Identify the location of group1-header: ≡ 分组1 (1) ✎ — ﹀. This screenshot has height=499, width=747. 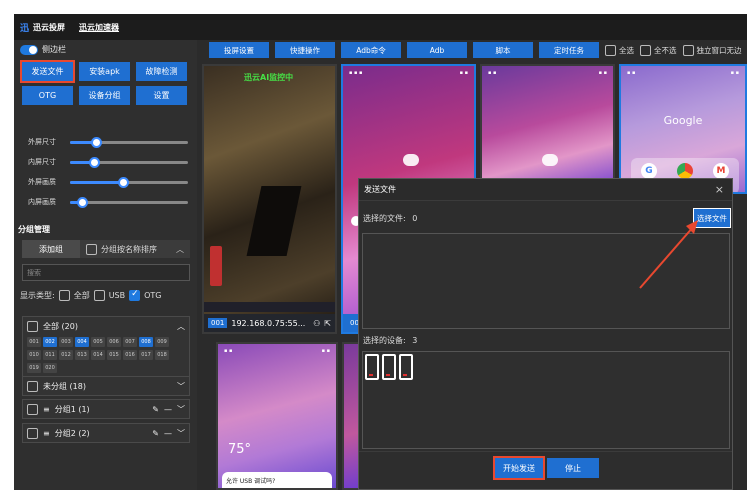
(106, 409).